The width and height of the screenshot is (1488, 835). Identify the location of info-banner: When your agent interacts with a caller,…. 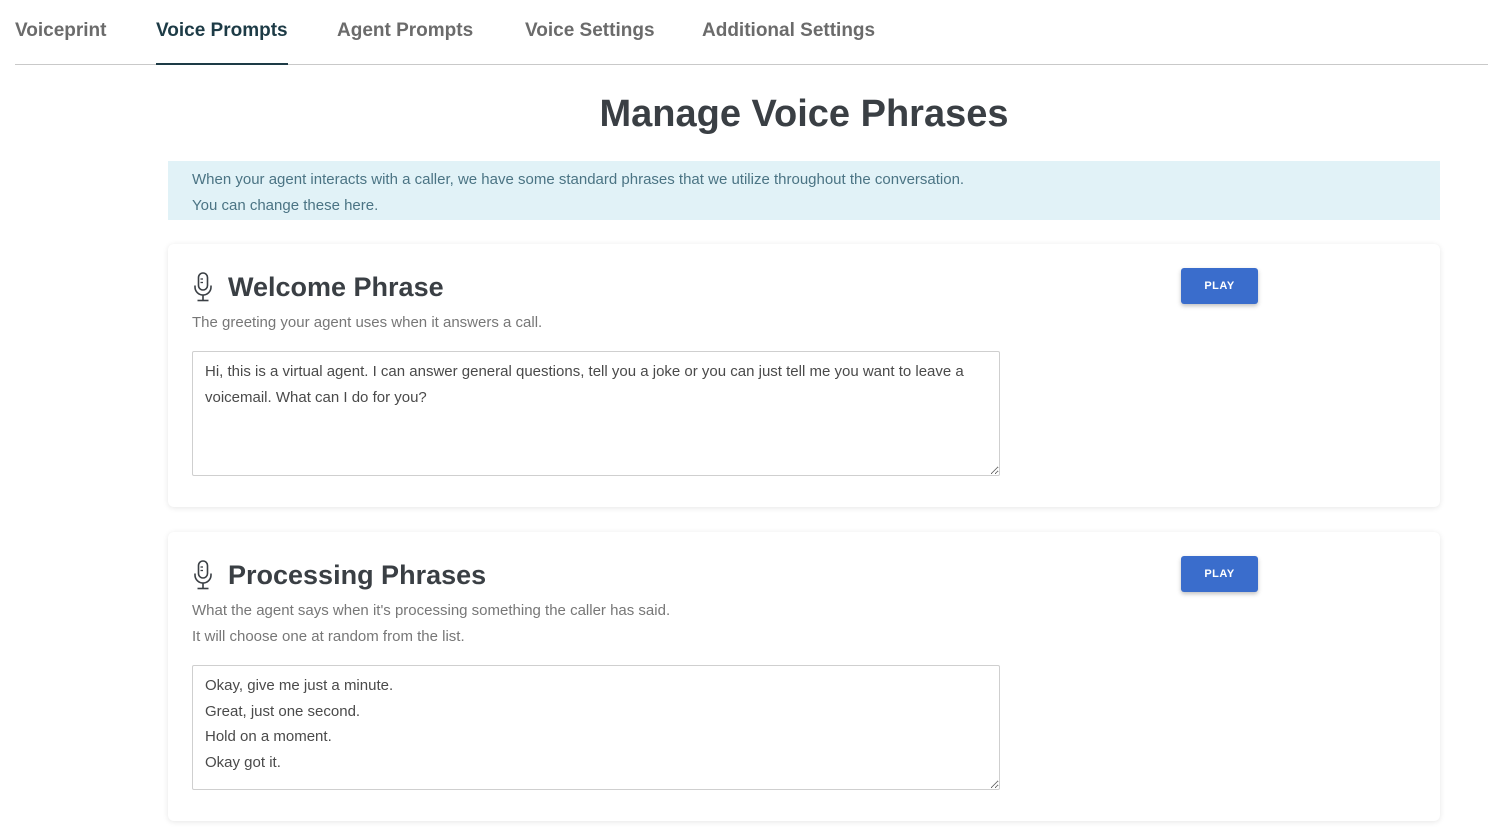
(804, 190).